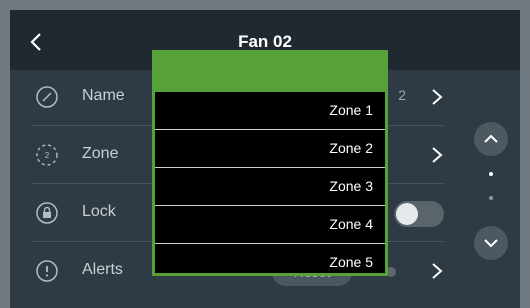 This screenshot has width=530, height=308. What do you see at coordinates (47, 213) in the screenshot?
I see `lock-icon` at bounding box center [47, 213].